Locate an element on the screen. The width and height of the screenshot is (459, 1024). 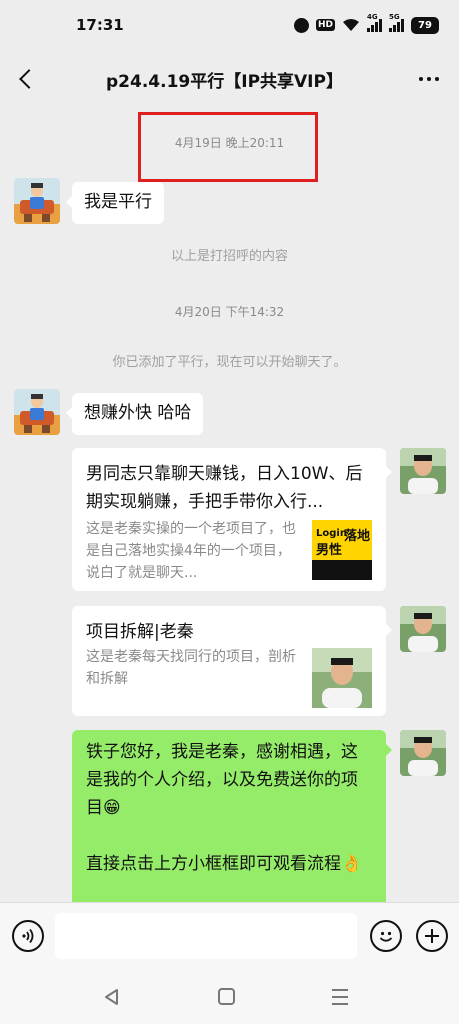
chat-header: p24.4.19平行【IP共享VIP】 is located at coordinates (229, 79).